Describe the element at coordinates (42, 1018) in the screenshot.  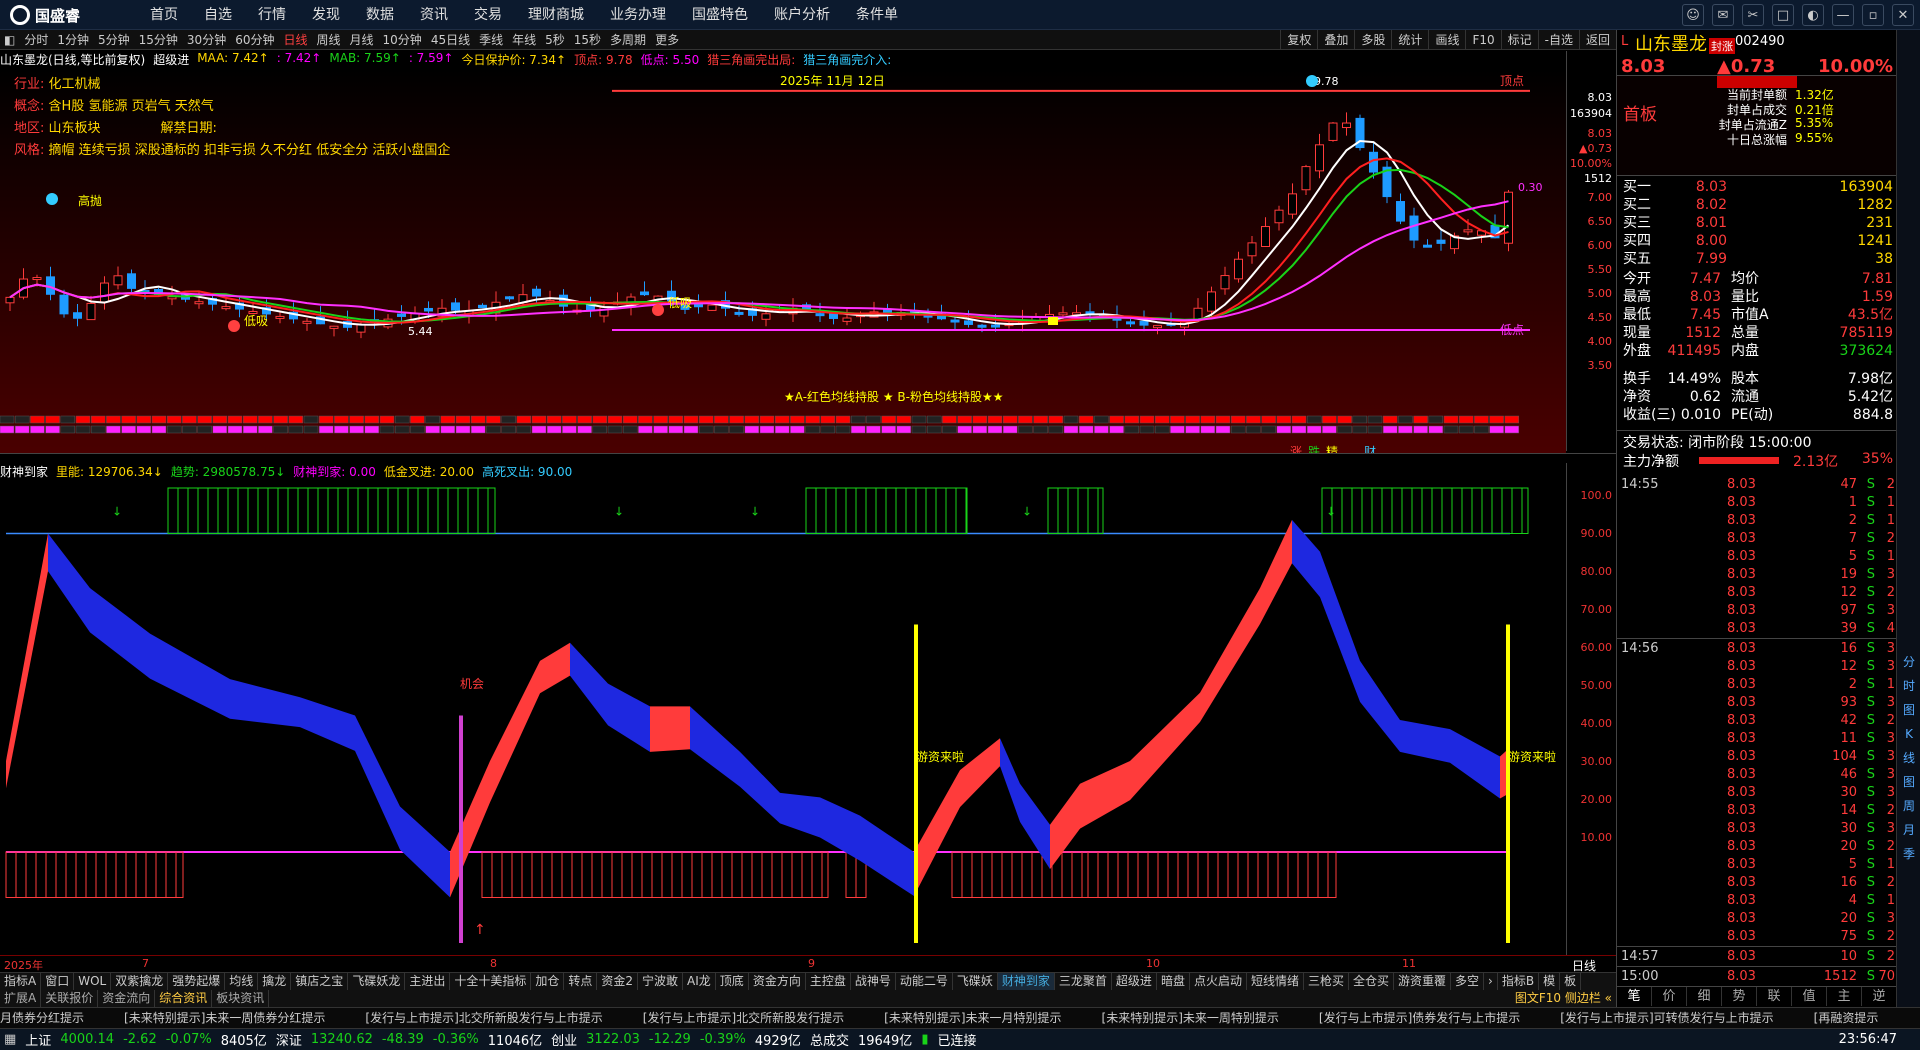
I see `ticker-item: 月债券分红提示` at that location.